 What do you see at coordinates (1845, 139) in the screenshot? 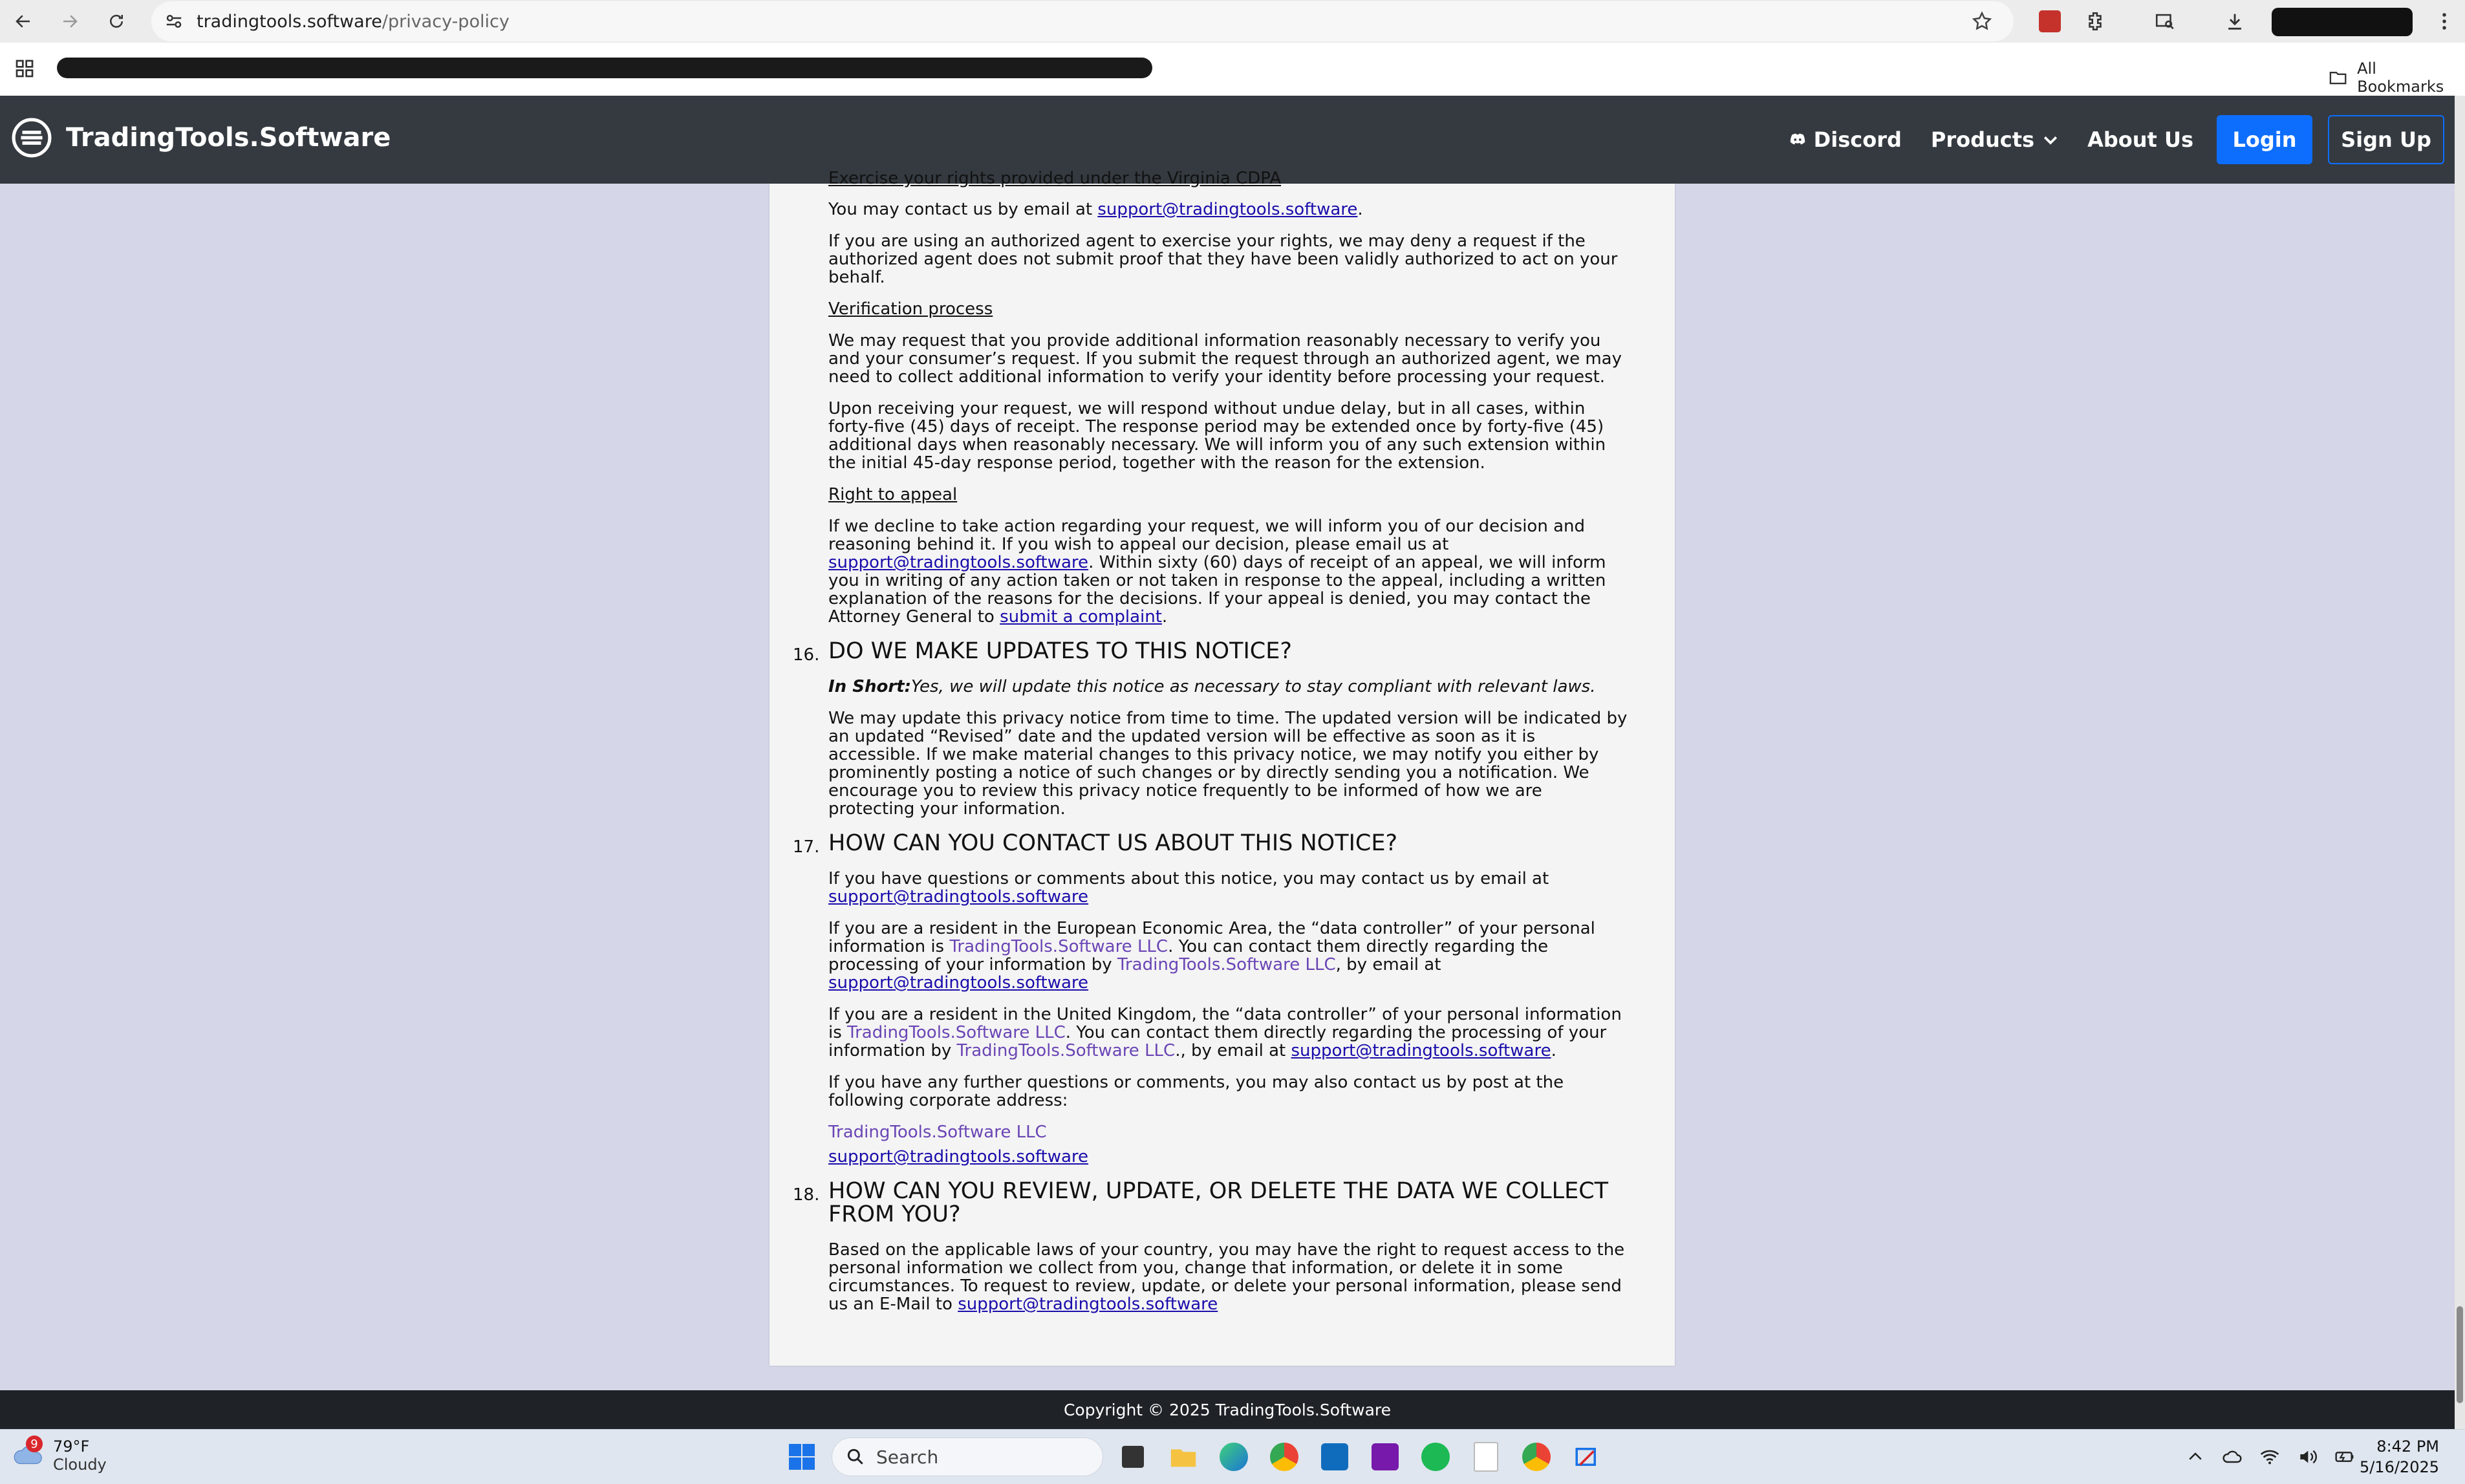
I see `nav-discord: Discord` at bounding box center [1845, 139].